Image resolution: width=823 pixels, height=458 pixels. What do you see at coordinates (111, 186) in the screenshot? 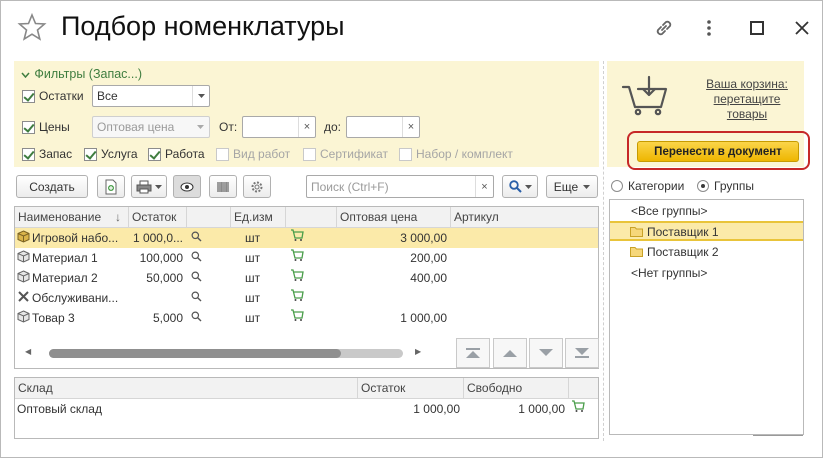
I see `add-copy-button` at bounding box center [111, 186].